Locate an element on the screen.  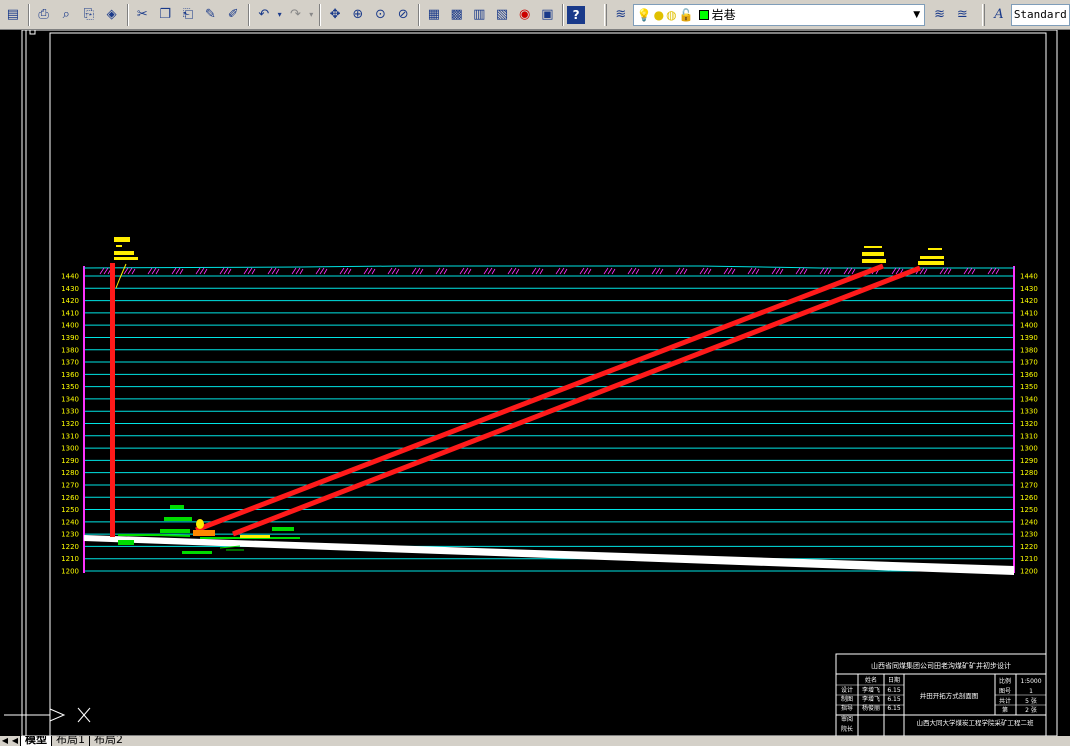
shaft-station-marker is located at coordinates (200, 524).